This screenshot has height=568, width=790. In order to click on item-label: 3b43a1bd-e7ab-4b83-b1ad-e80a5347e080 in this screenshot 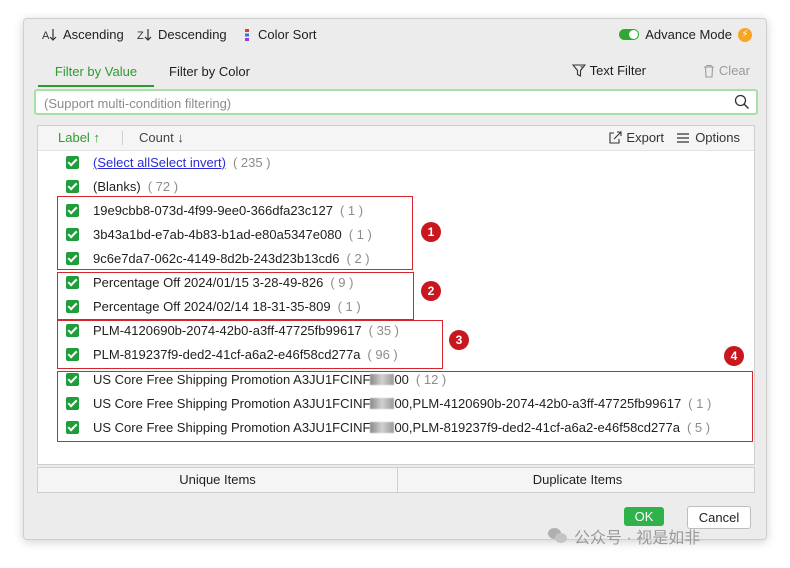, I will do `click(217, 234)`.